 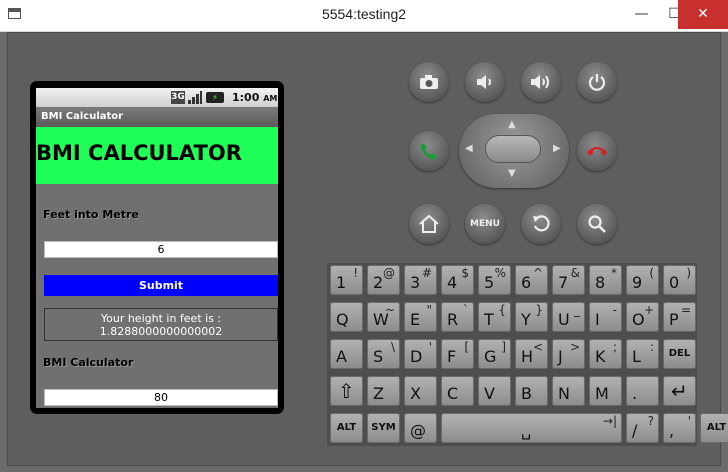 I want to click on key-a-2-0: A, so click(x=346, y=354).